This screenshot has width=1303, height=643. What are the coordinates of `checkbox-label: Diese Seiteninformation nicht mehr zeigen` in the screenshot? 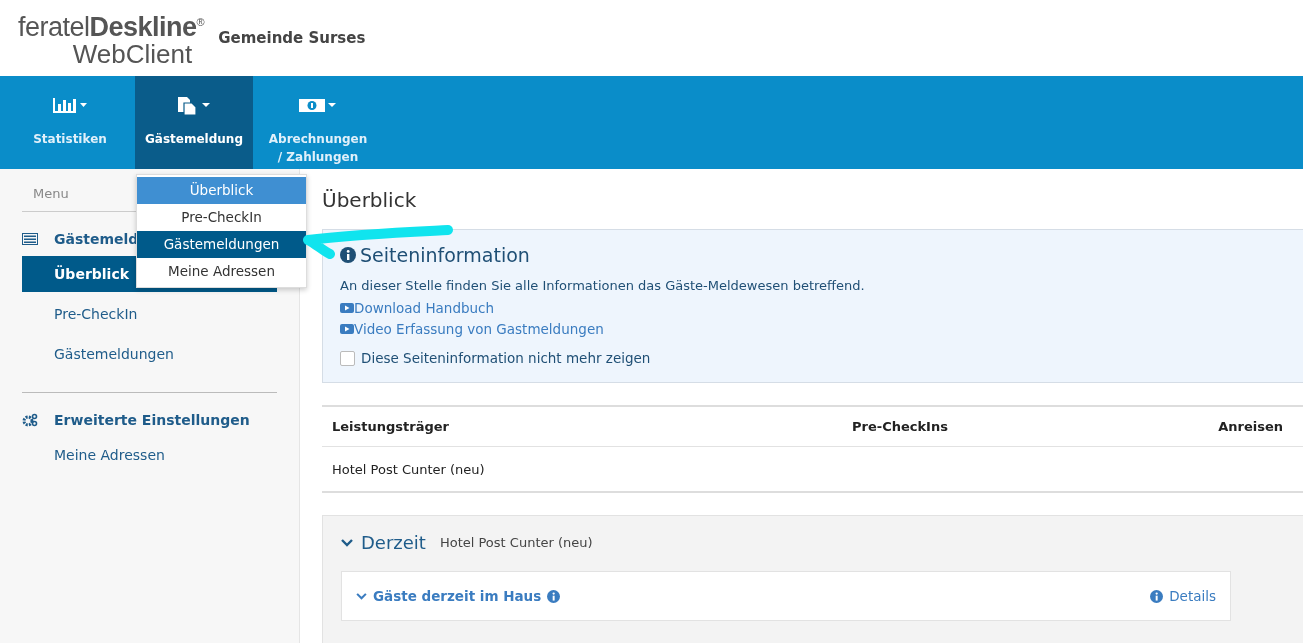 It's located at (506, 358).